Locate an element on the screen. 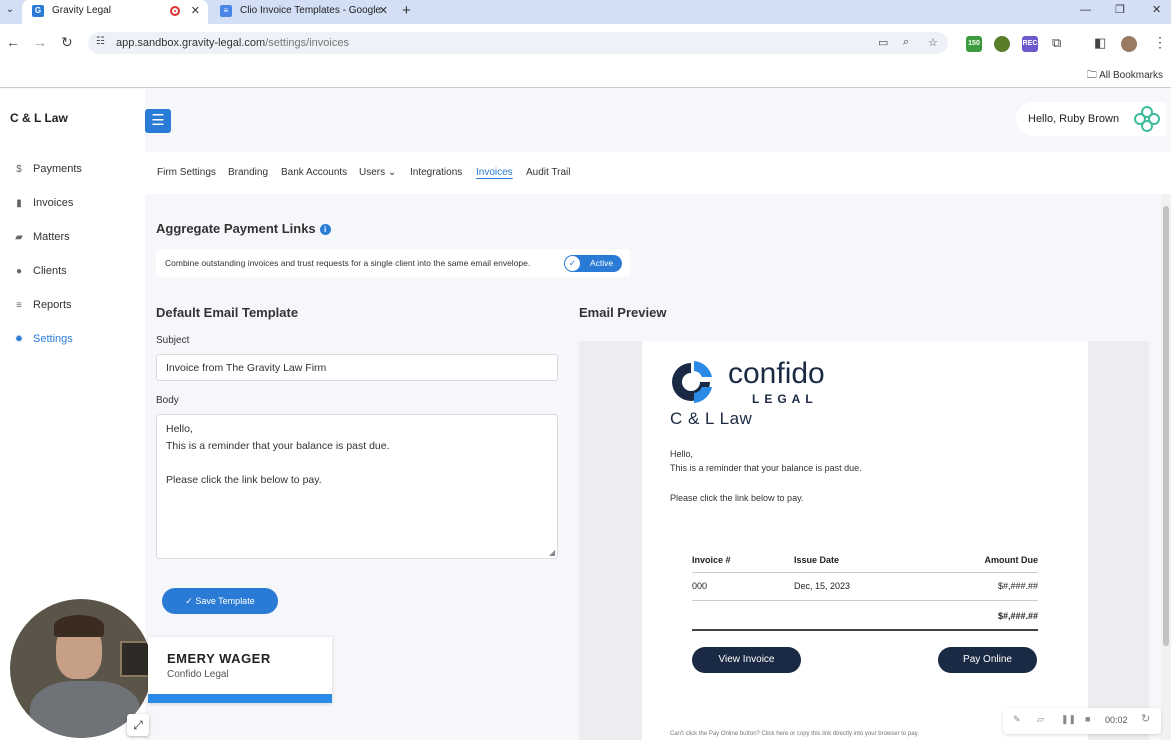  body-label: Body is located at coordinates (167, 400).